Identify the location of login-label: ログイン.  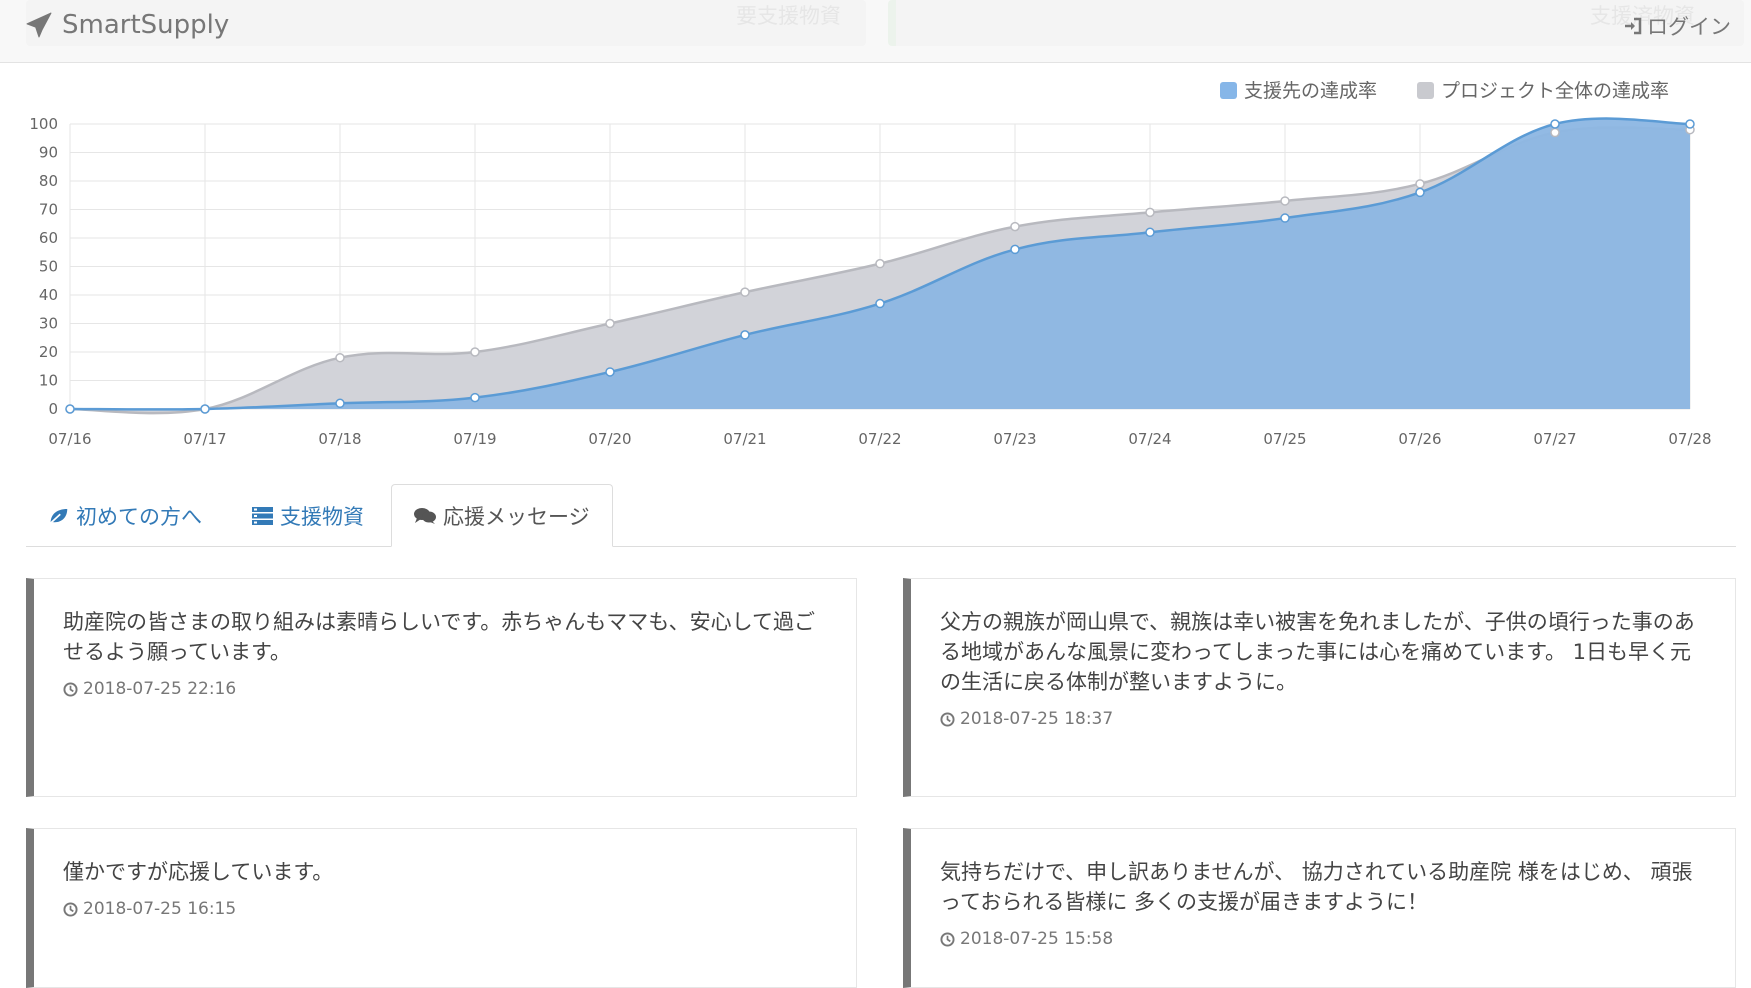
(1689, 27).